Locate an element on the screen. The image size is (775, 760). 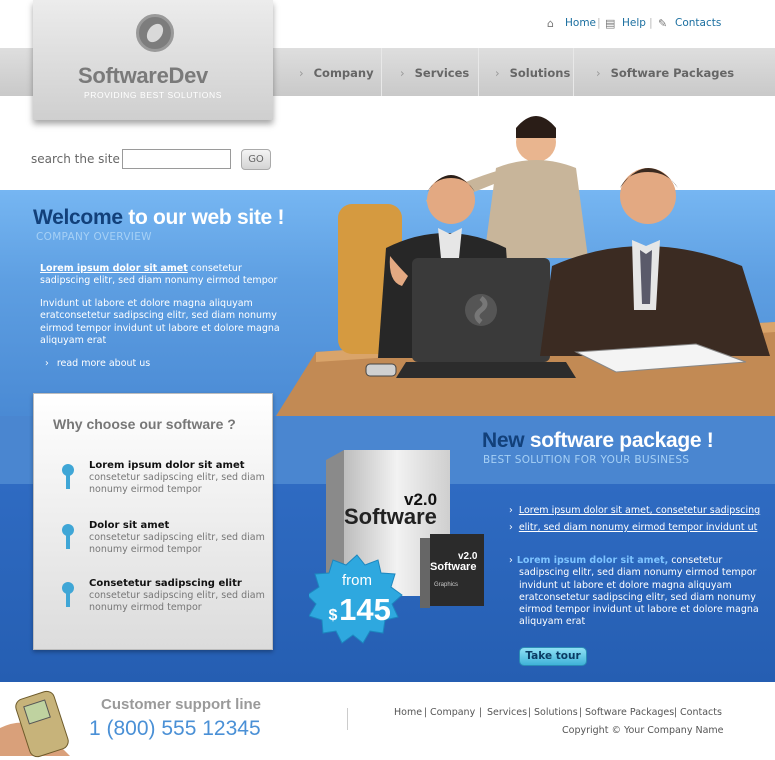
nav-company: Company is located at coordinates (336, 73).